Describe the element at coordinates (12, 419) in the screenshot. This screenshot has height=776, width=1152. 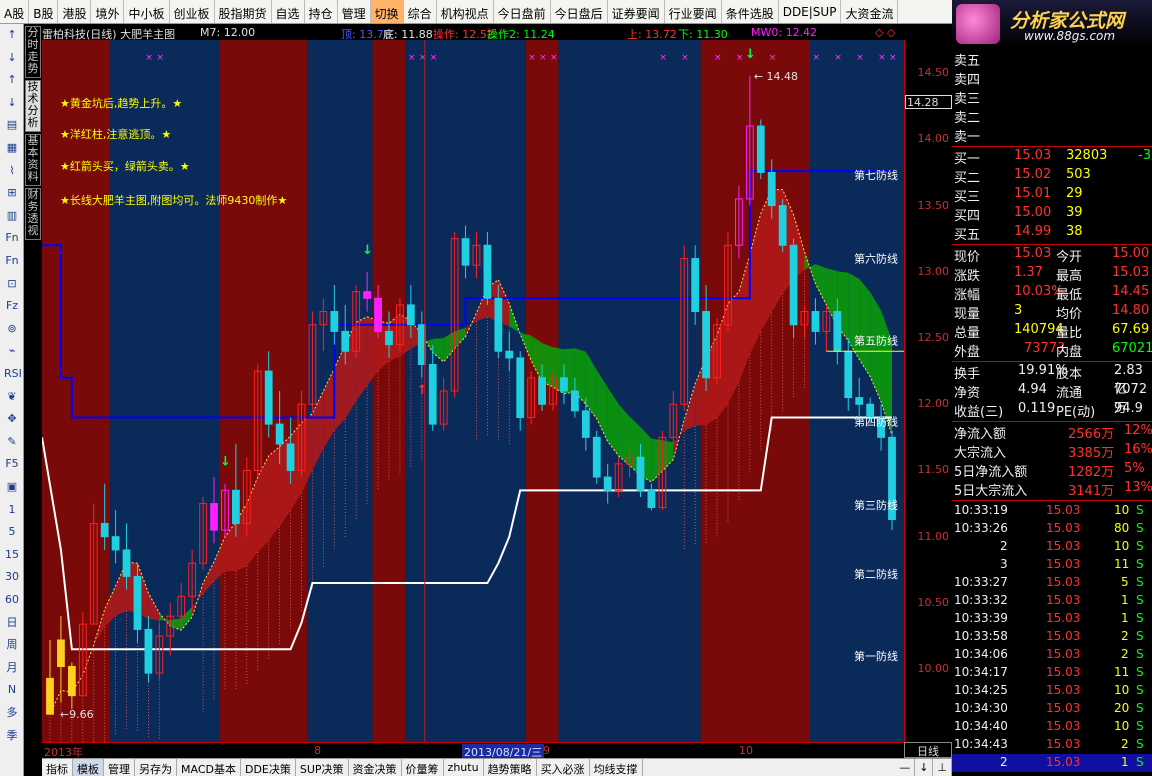
I see `toolbar-icon-17: ✥` at that location.